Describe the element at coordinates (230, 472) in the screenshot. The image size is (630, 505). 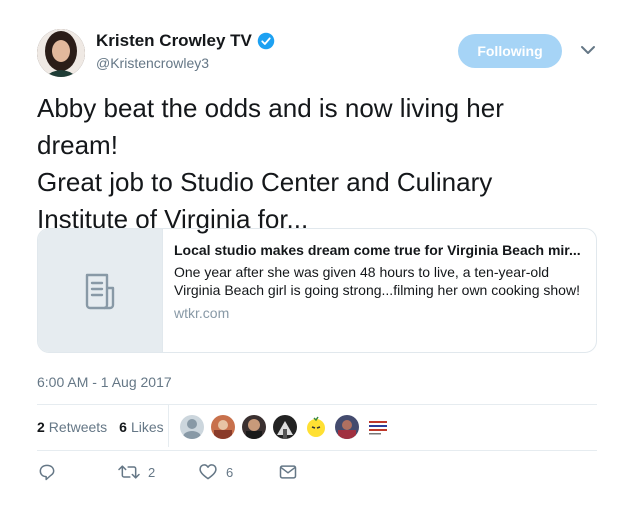
I see `like-count: 6` at that location.